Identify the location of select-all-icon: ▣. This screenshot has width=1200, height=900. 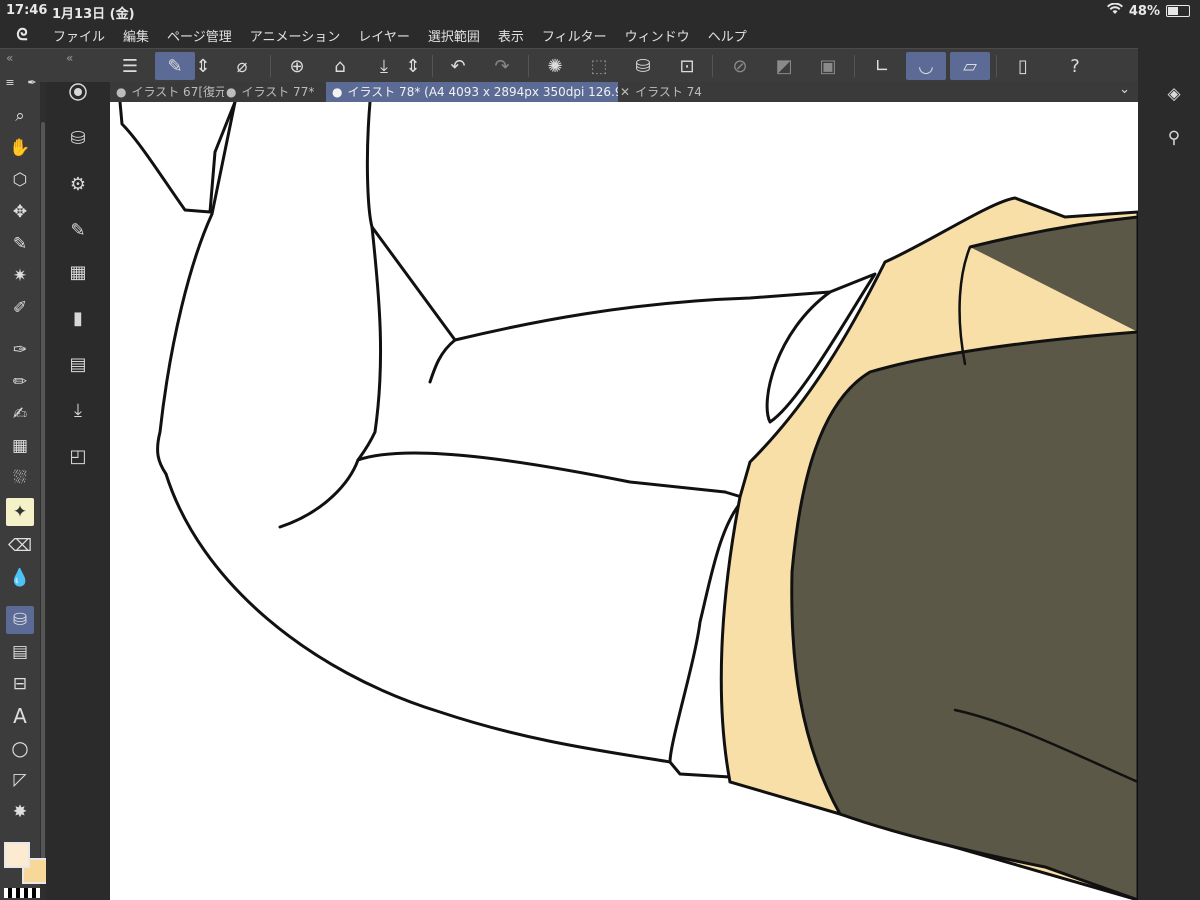
(828, 66).